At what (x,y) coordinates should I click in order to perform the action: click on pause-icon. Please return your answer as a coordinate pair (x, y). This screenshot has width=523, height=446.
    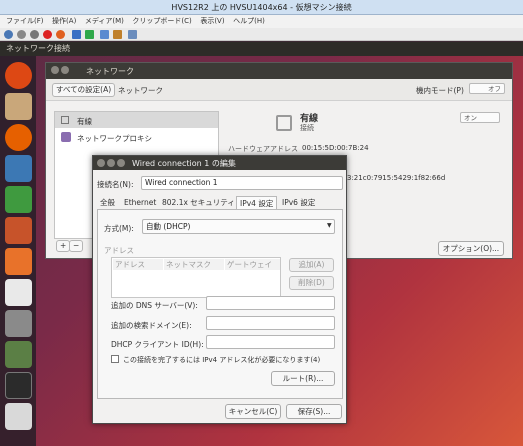
    Looking at the image, I should click on (76, 34).